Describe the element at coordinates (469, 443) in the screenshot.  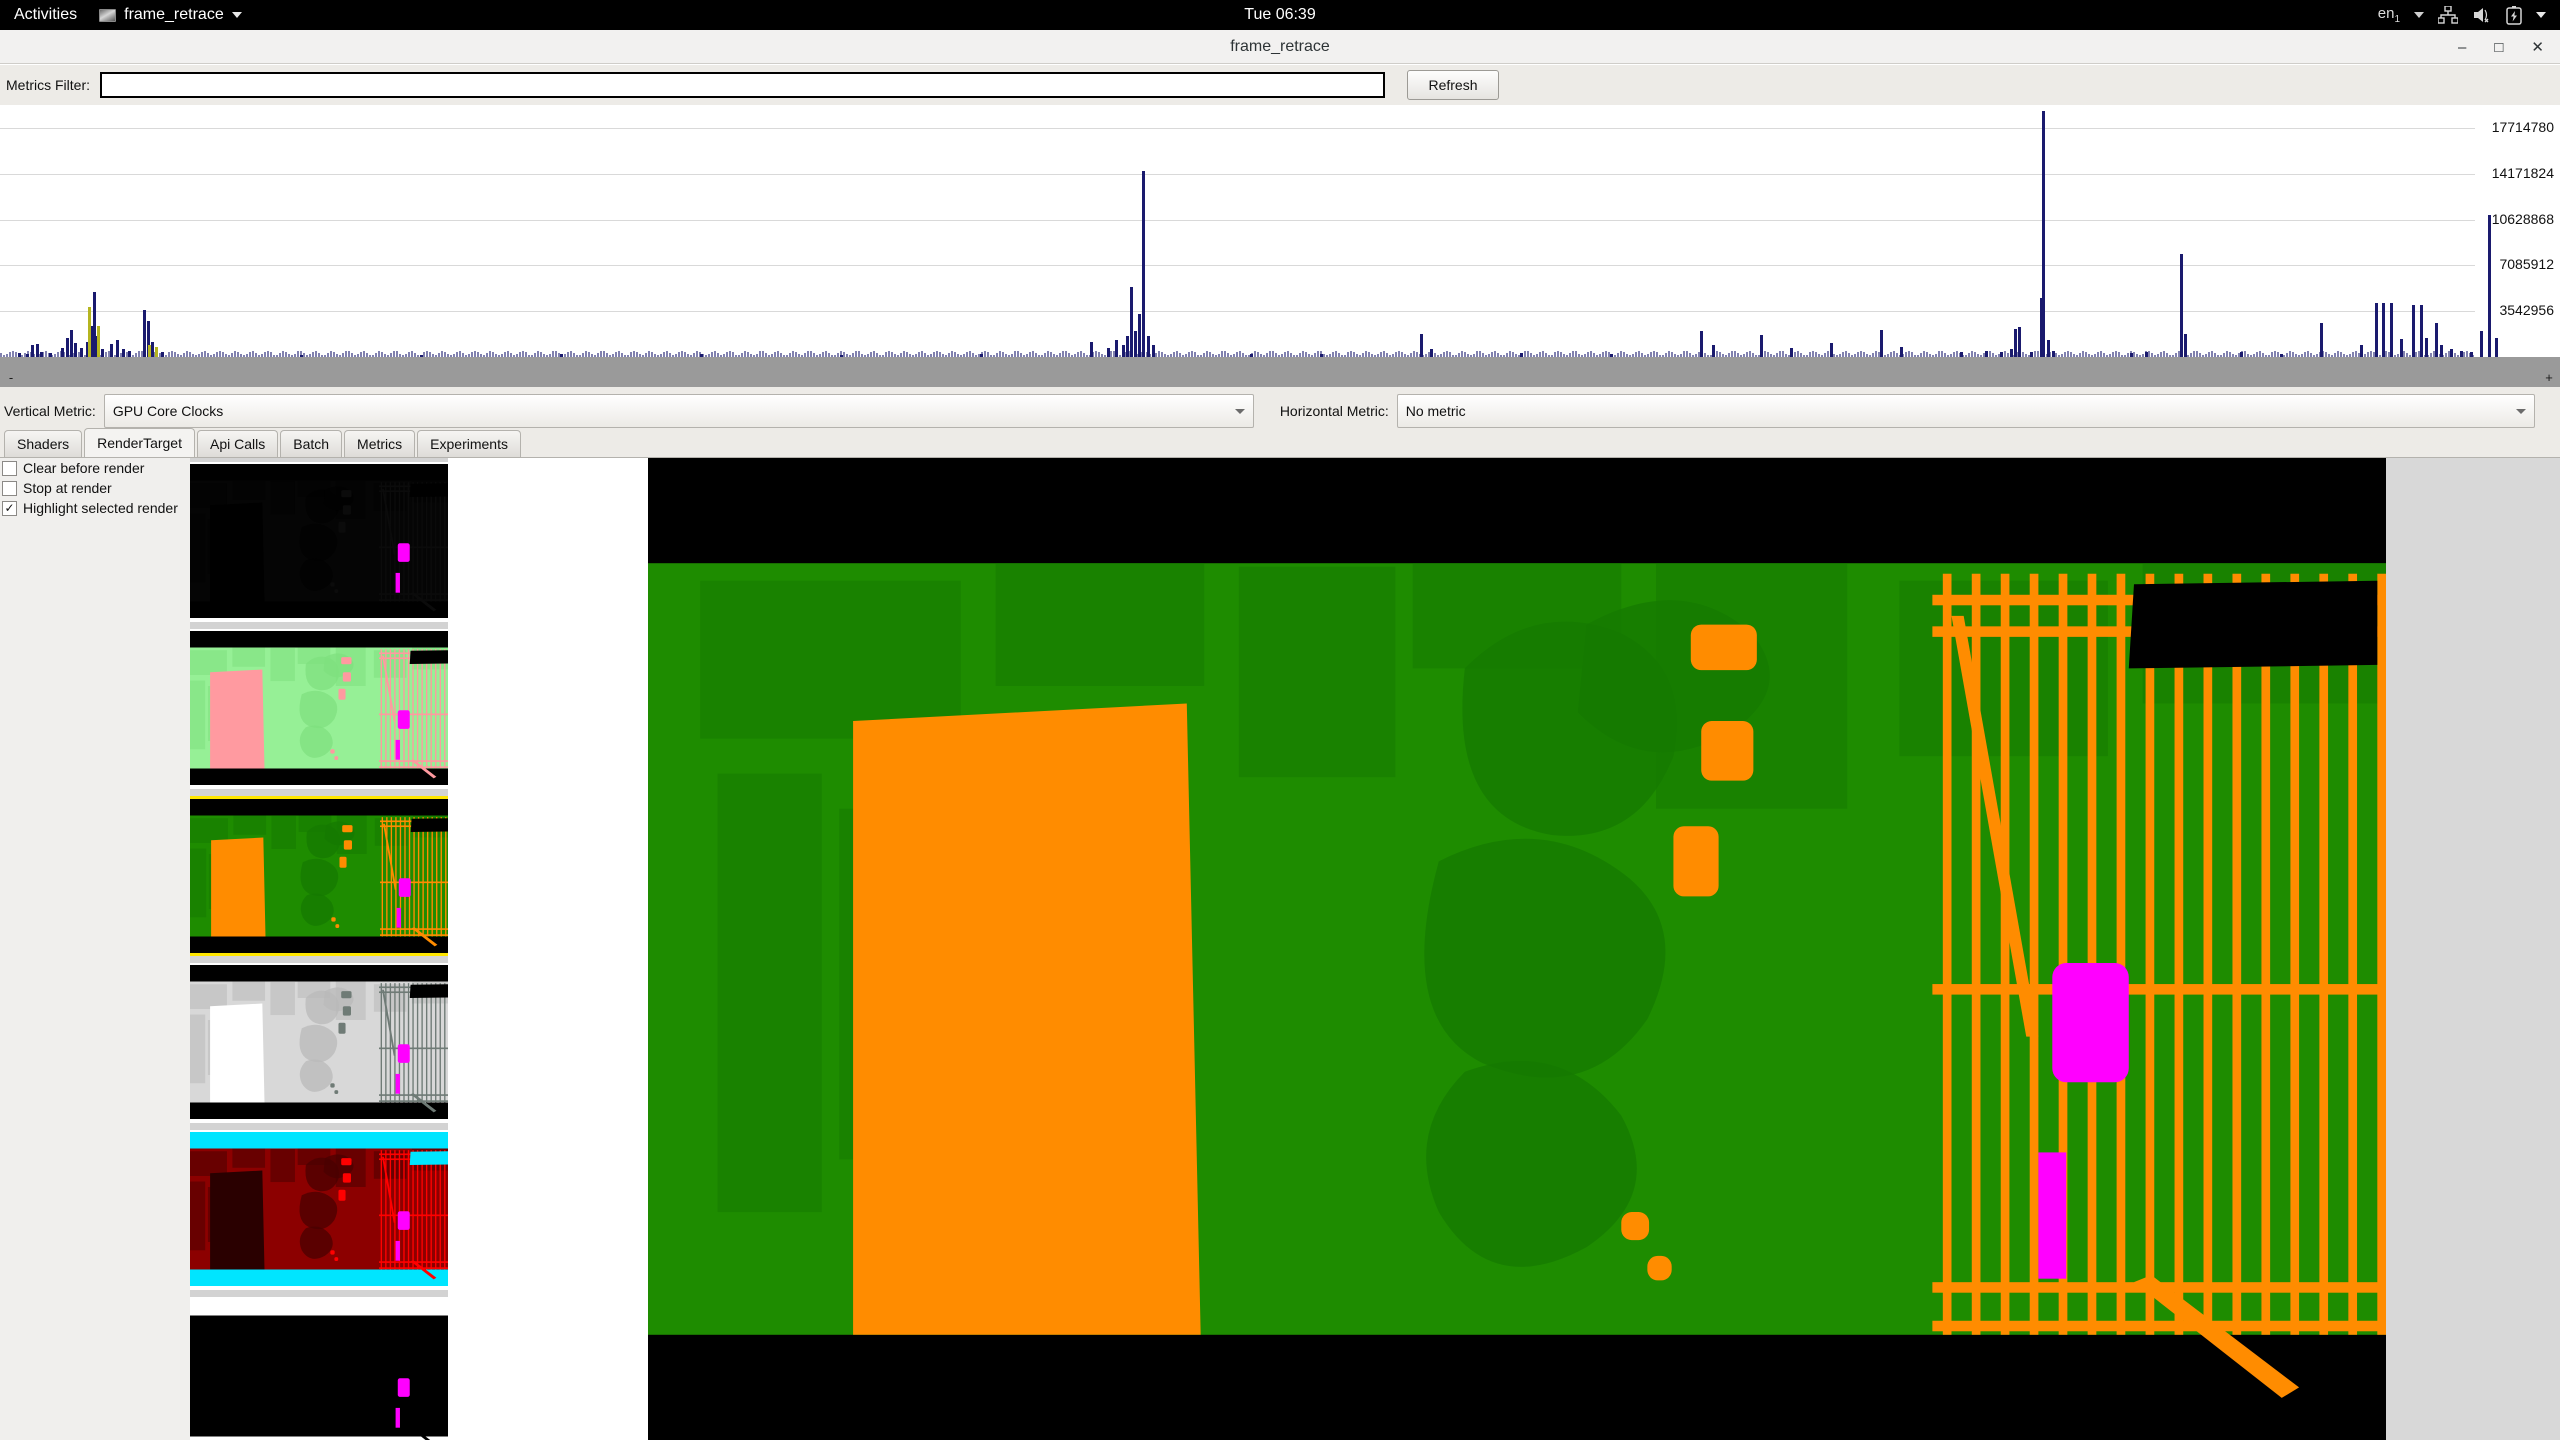
I see `tab-experiments: Experiments` at that location.